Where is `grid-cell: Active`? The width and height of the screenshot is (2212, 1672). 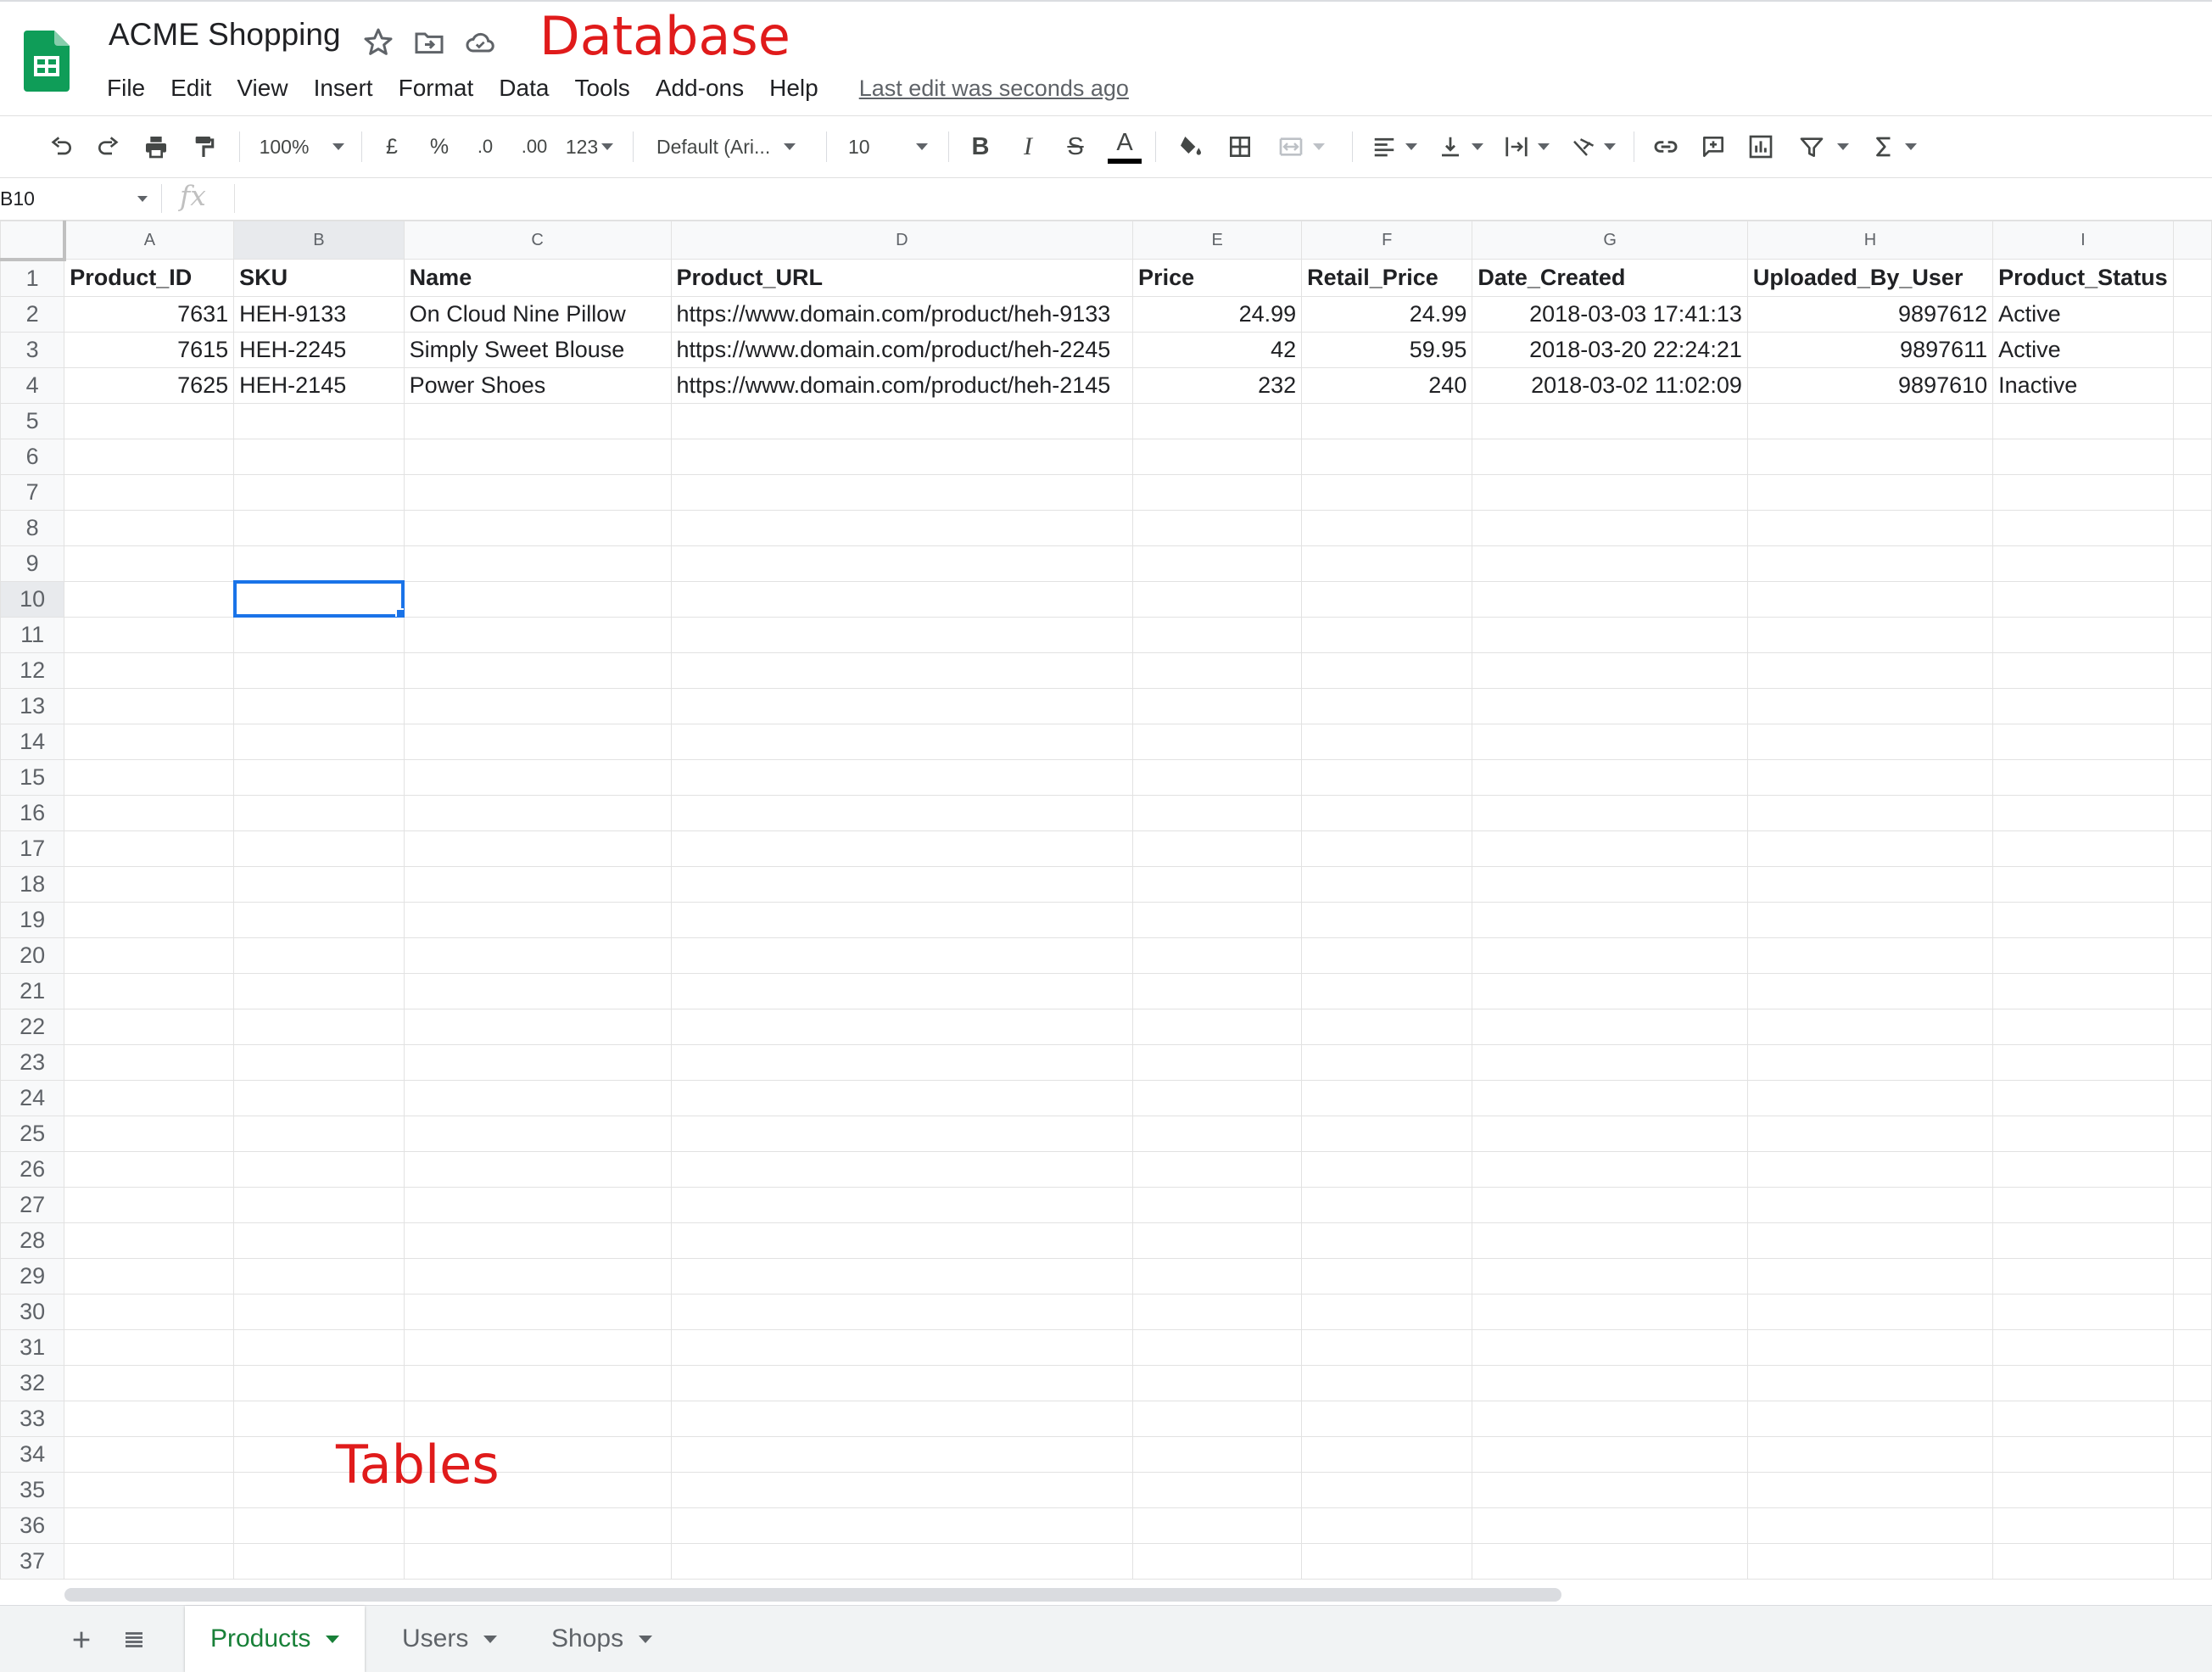 grid-cell: Active is located at coordinates (2083, 314).